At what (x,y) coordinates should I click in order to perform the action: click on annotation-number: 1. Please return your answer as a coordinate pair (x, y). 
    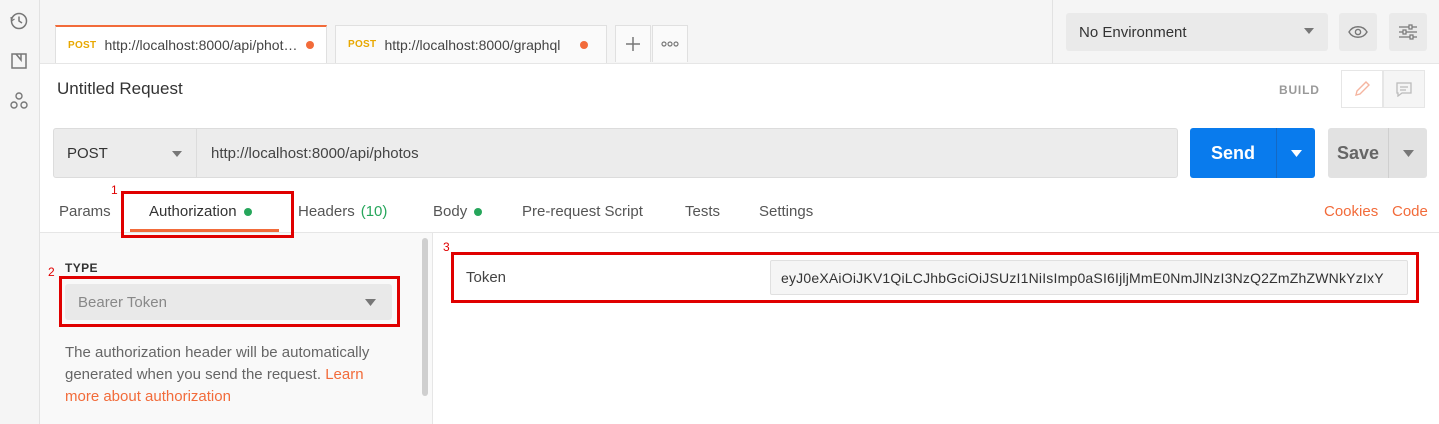
    Looking at the image, I should click on (114, 190).